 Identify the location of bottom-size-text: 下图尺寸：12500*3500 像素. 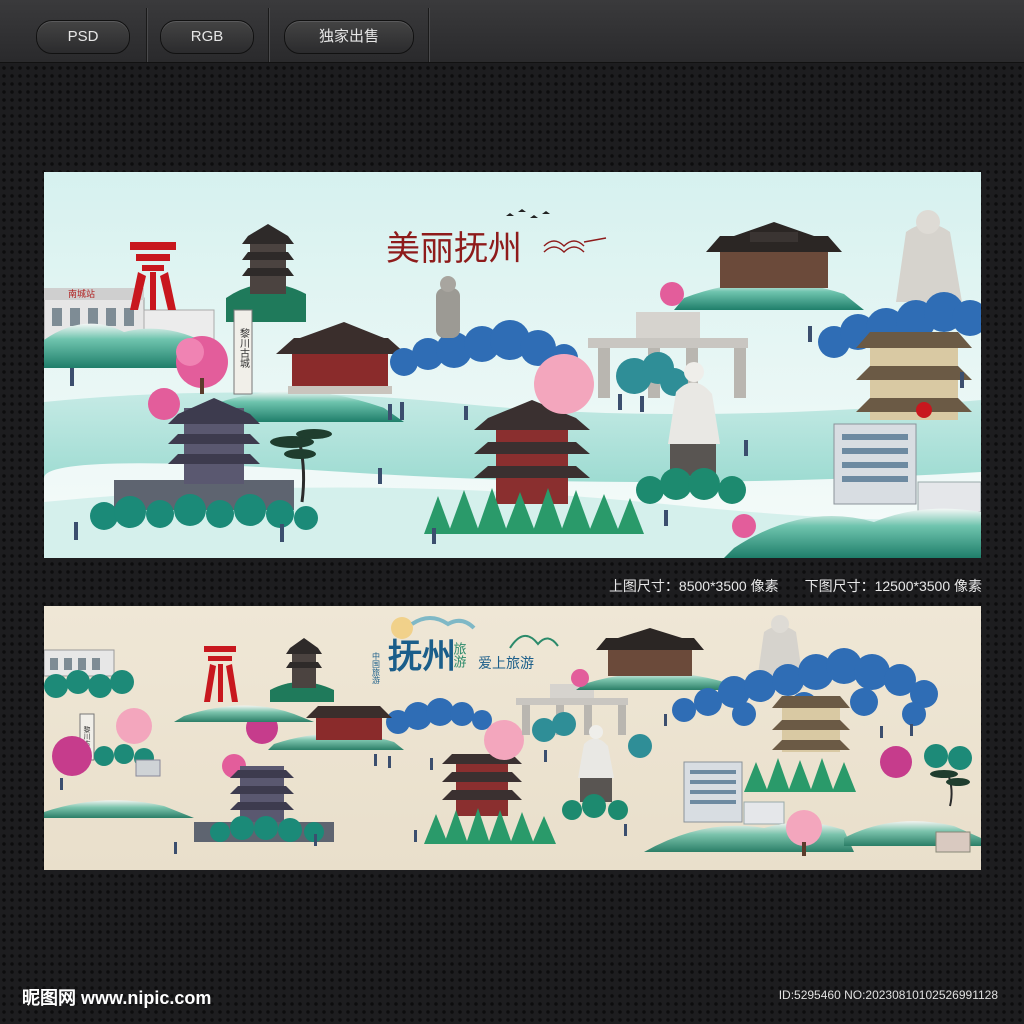
(893, 586).